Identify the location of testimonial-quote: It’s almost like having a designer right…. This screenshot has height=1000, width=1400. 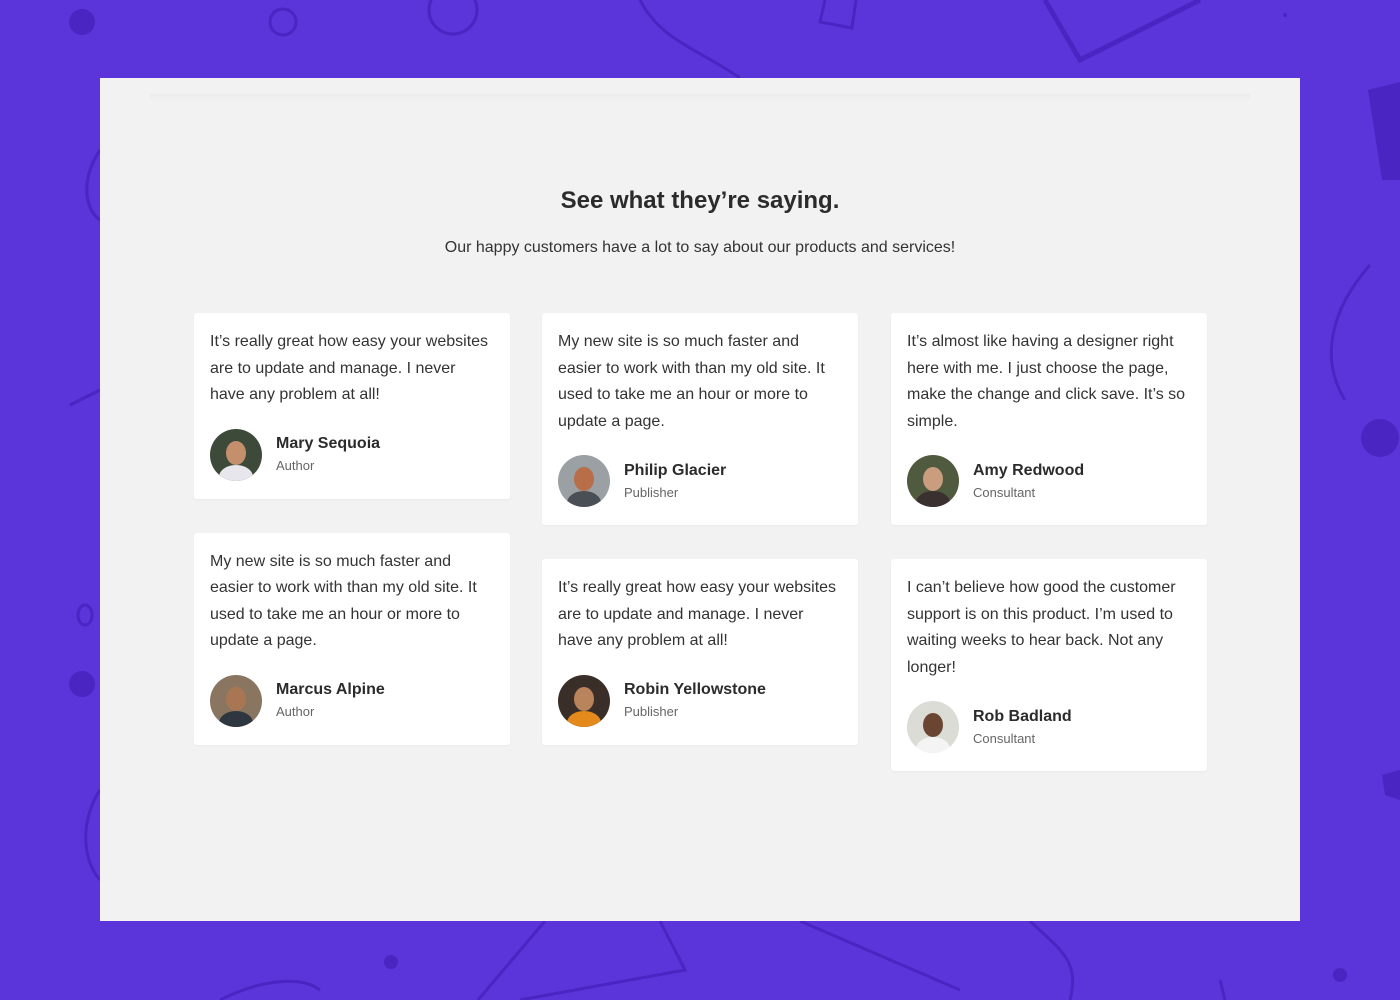
(1046, 381).